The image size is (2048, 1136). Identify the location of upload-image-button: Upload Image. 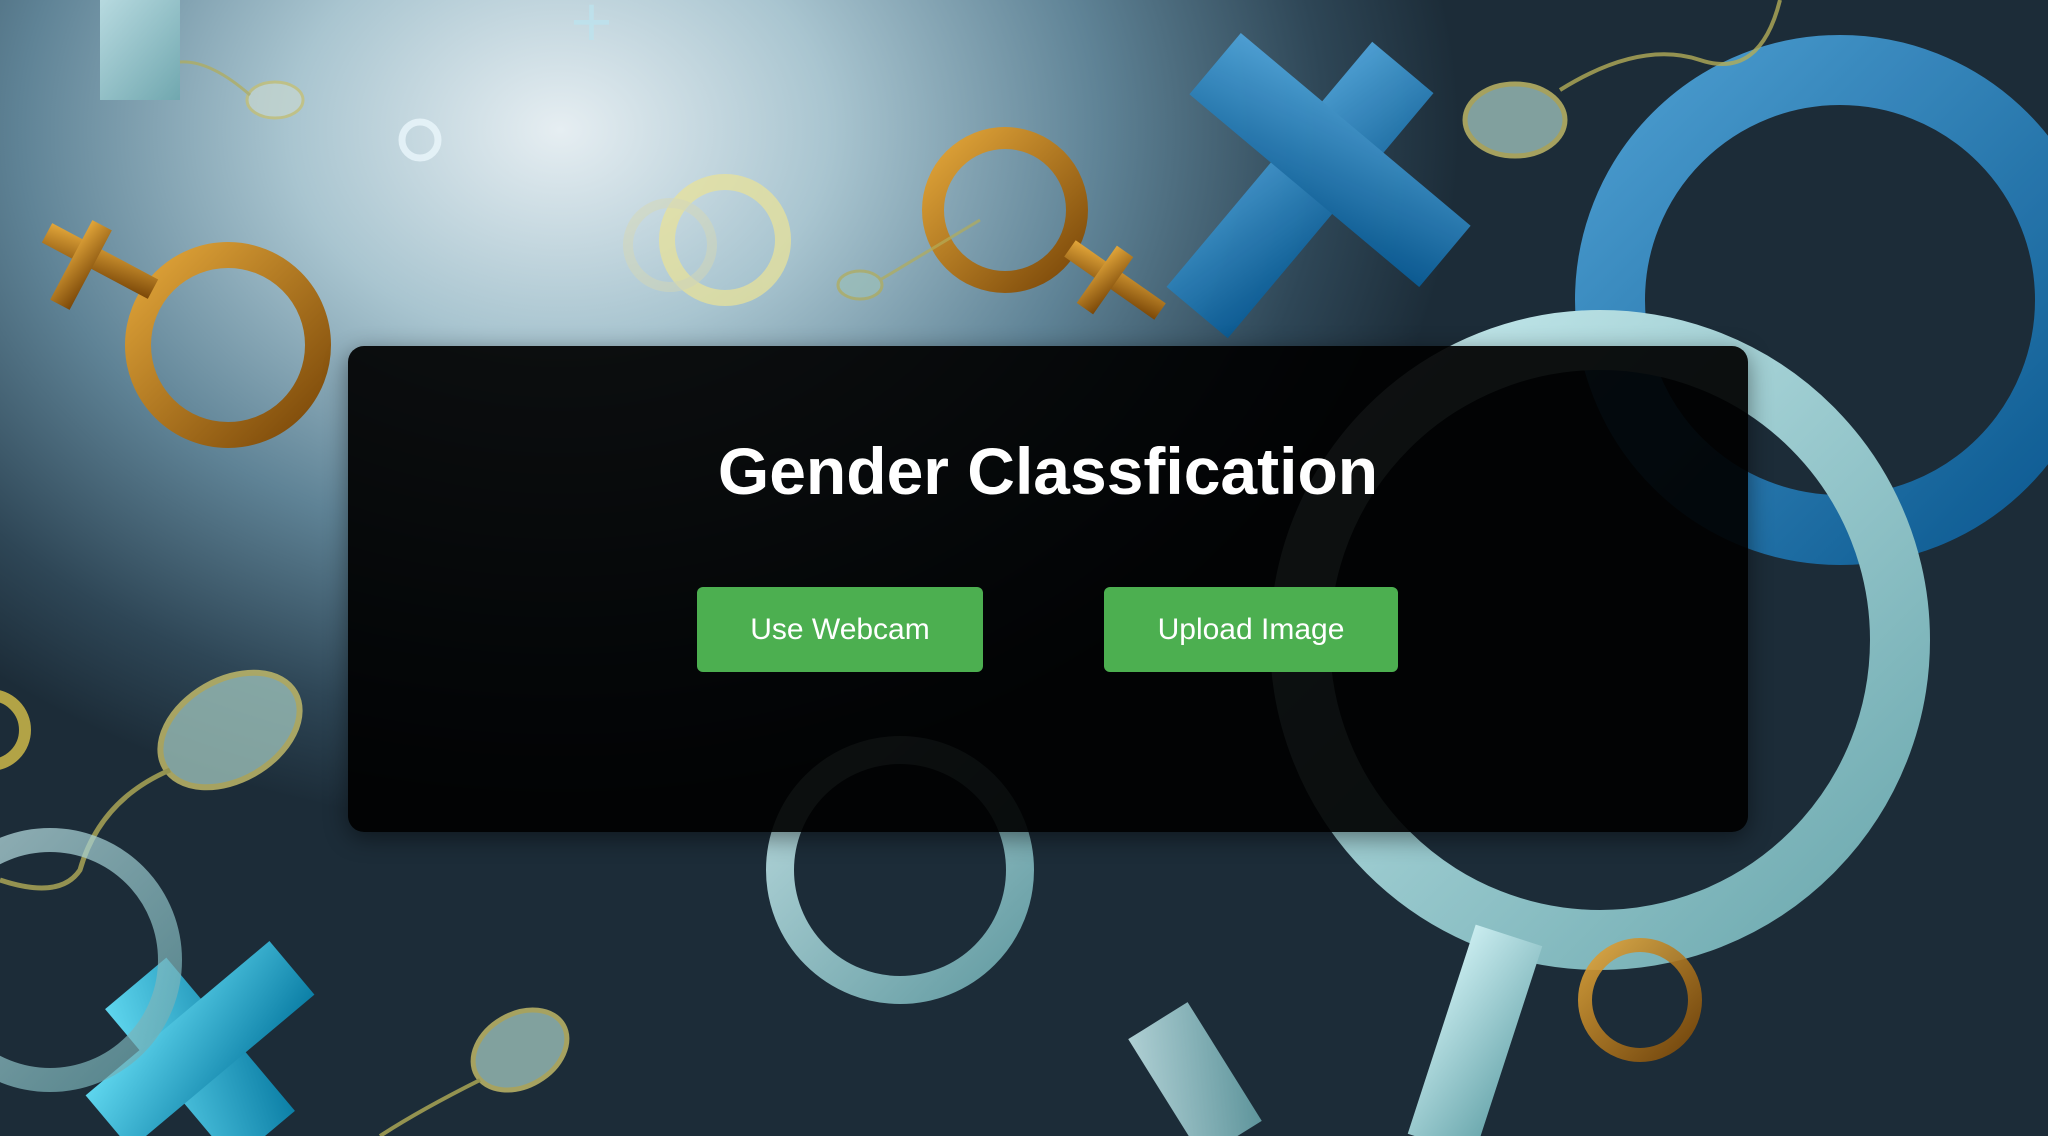
(1251, 629).